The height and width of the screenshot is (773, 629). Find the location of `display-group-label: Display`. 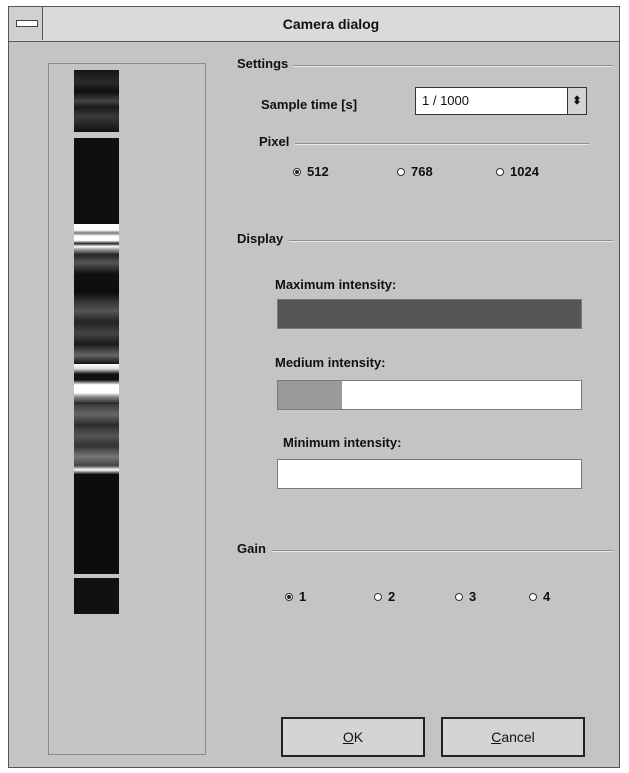

display-group-label: Display is located at coordinates (263, 238).